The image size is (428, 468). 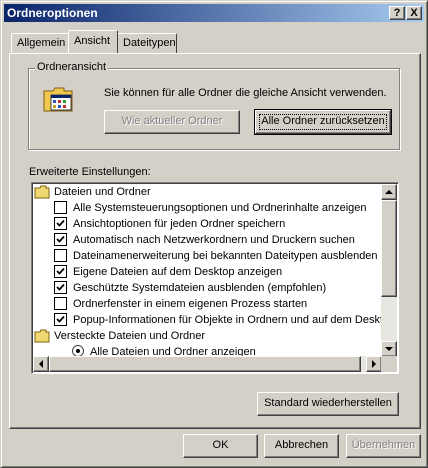 I want to click on folder-view-legend: Ordneransicht, so click(x=72, y=67).